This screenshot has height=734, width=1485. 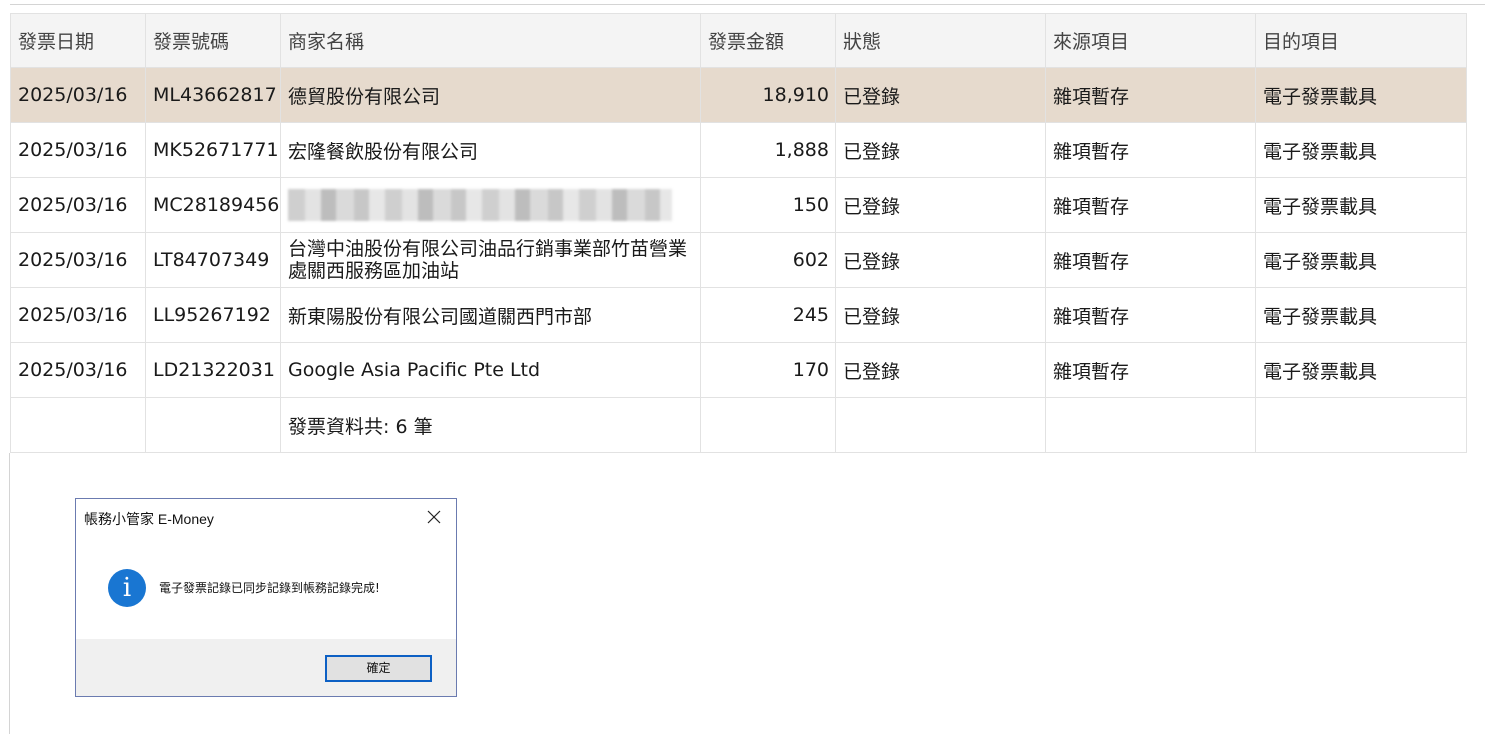 What do you see at coordinates (490, 95) in the screenshot?
I see `cell-merchant: 德貿股份有限公司` at bounding box center [490, 95].